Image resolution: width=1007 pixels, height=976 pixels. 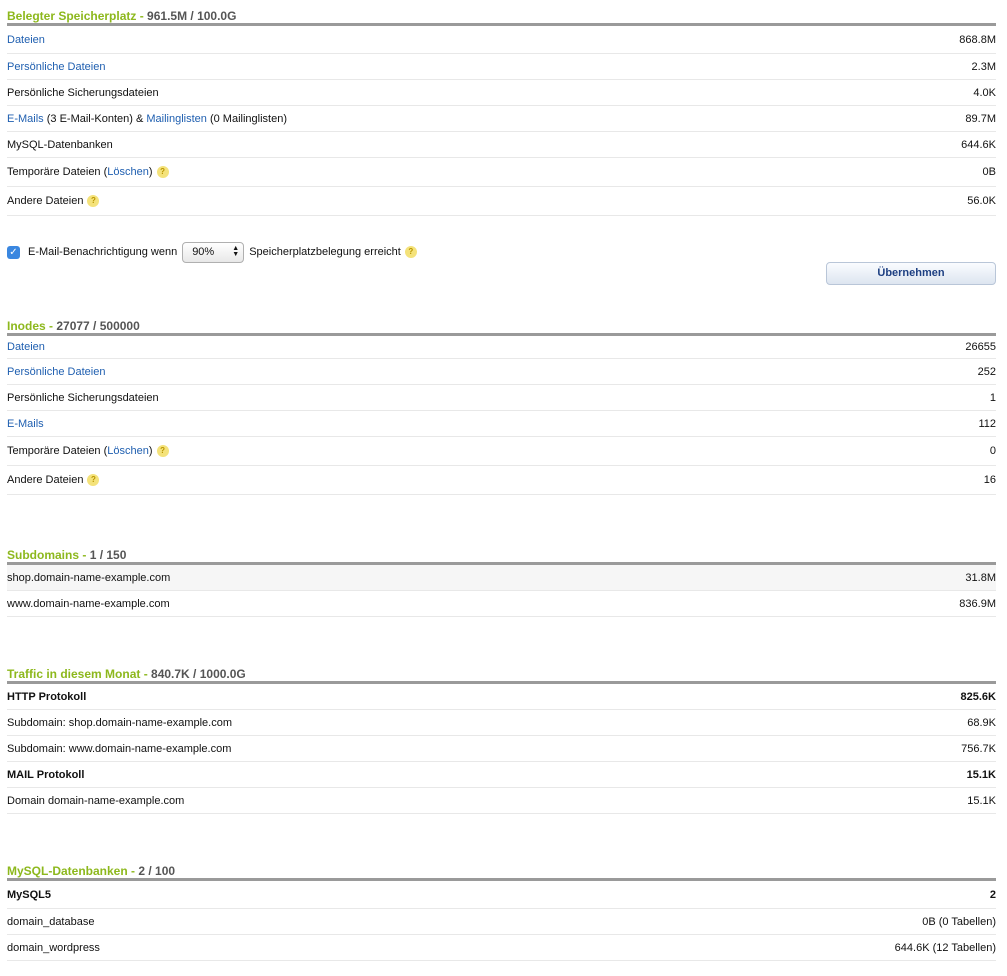 What do you see at coordinates (96, 800) in the screenshot?
I see `traffic-label: Domain domain-name-example.com` at bounding box center [96, 800].